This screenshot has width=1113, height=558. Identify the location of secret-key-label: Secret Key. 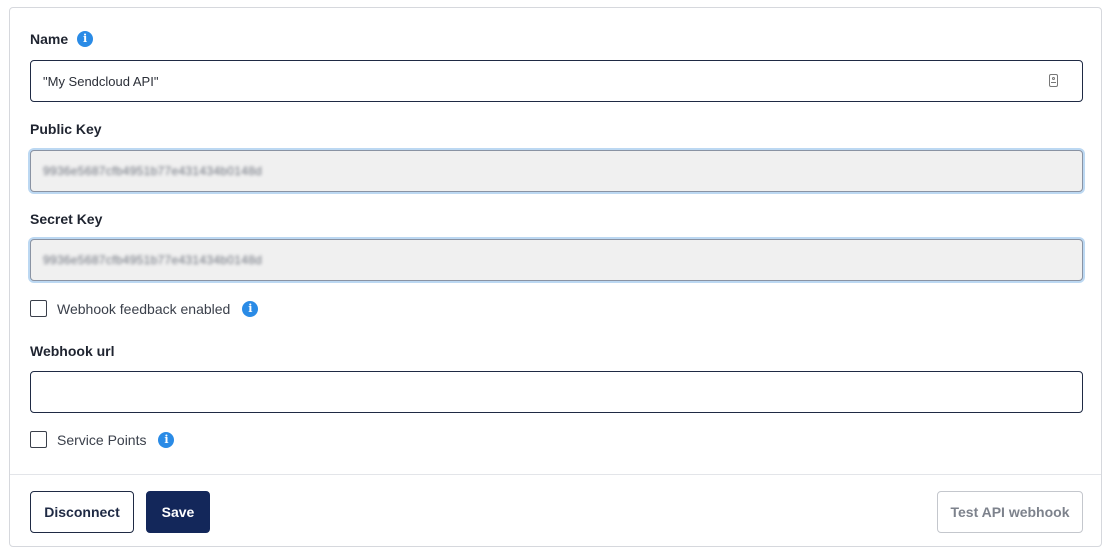
(66, 219).